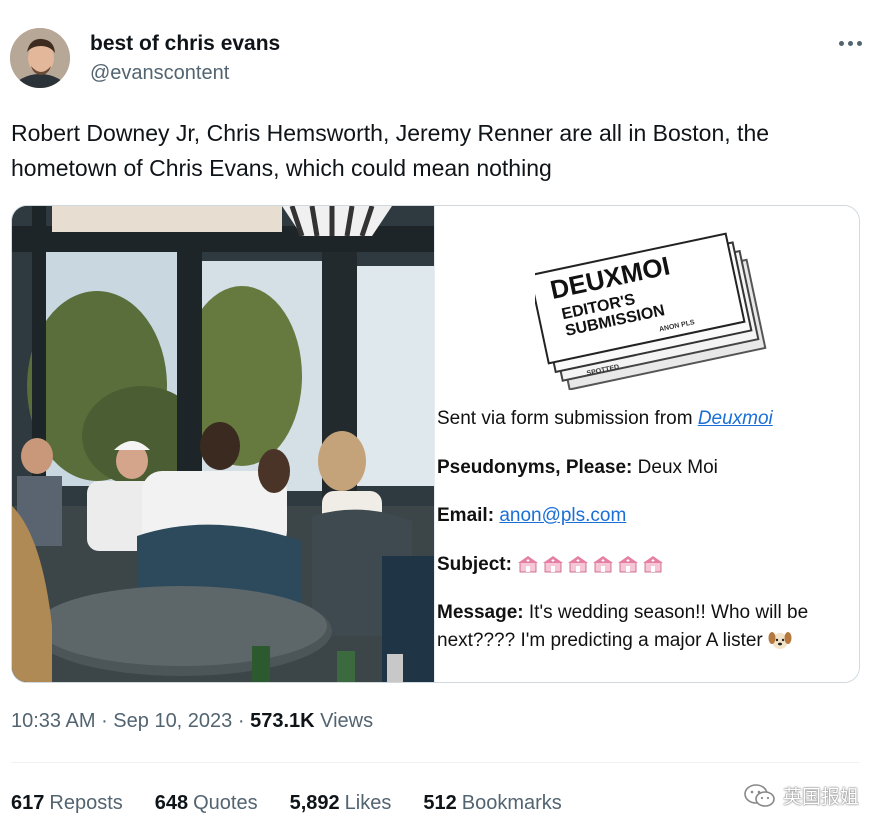 Image resolution: width=883 pixels, height=834 pixels. I want to click on subject-line: Subject:, so click(552, 565).